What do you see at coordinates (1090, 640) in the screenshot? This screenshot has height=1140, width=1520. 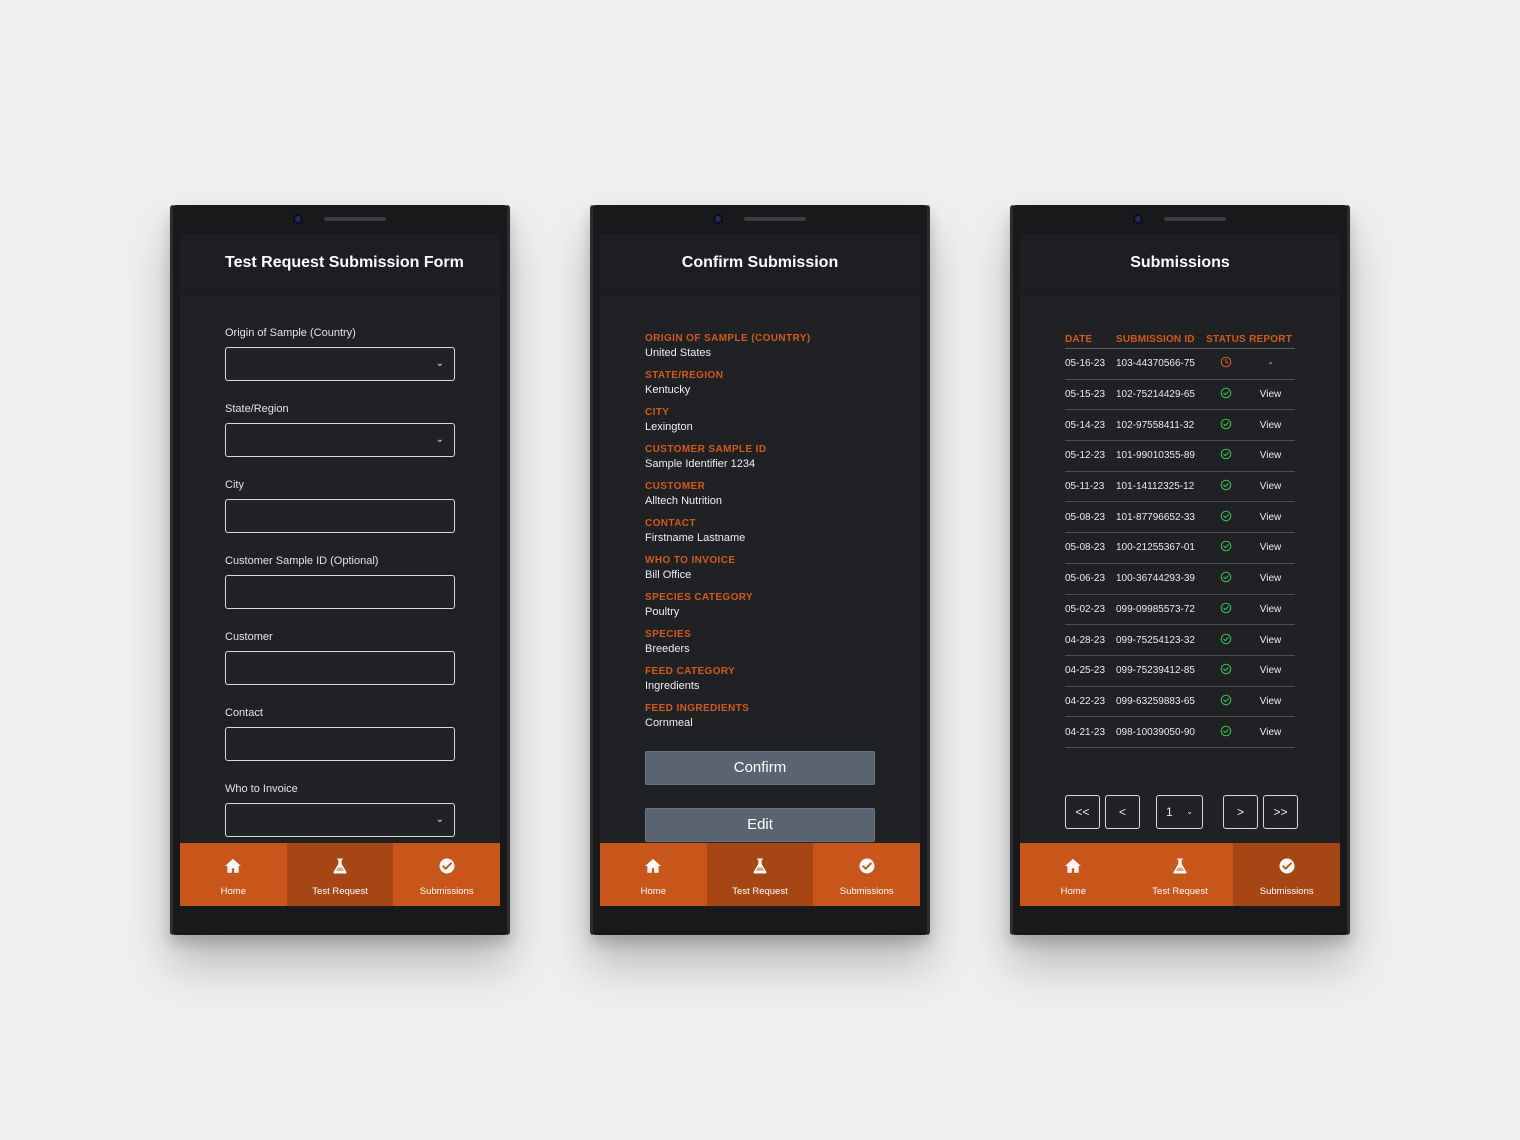 I see `date-cell: 04-28-23` at bounding box center [1090, 640].